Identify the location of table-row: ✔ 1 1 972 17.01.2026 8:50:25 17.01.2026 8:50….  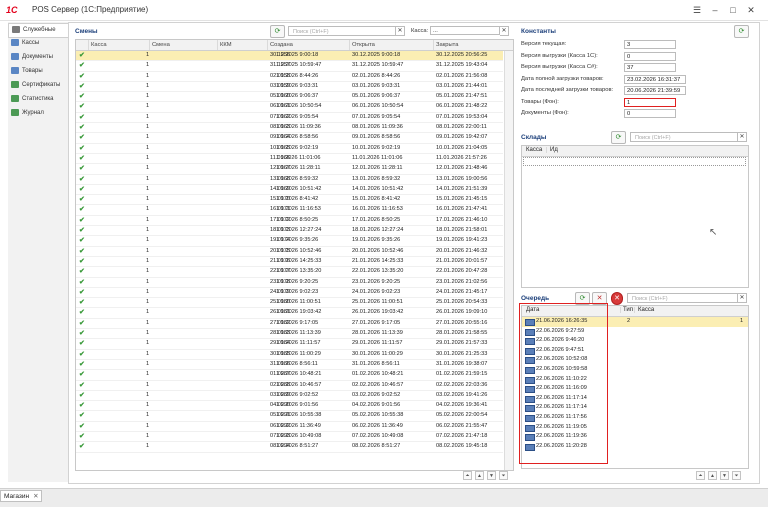
(289, 221).